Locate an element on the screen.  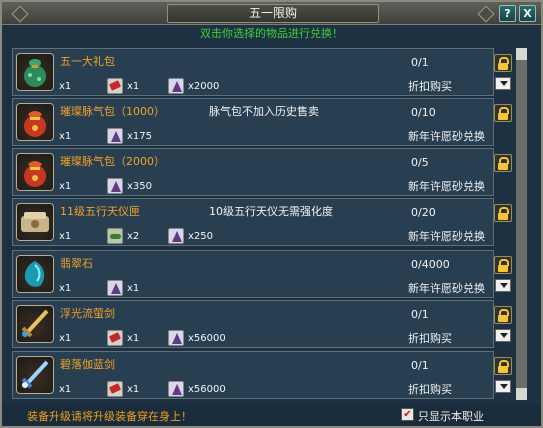
shop-item-row: 浮光流萤剑 x1 x1 x56000 0/1 折扣购买 is located at coordinates (253, 324).